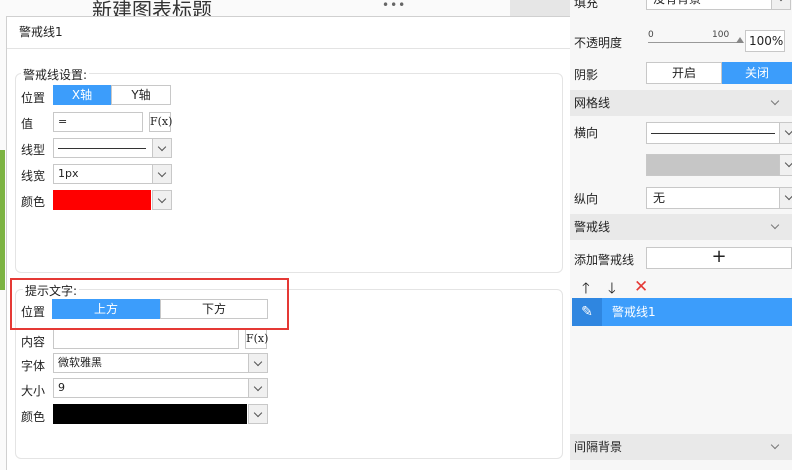 Image resolution: width=792 pixels, height=470 pixels. Describe the element at coordinates (586, 75) in the screenshot. I see `shadow-label: 阴影` at that location.